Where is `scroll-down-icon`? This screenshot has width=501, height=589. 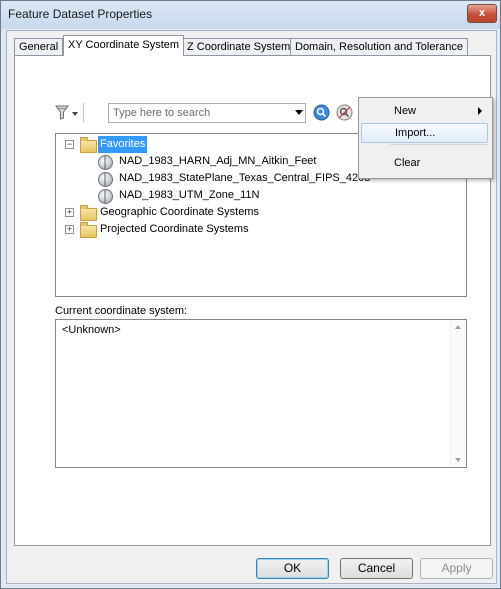
scroll-down-icon is located at coordinates (458, 460).